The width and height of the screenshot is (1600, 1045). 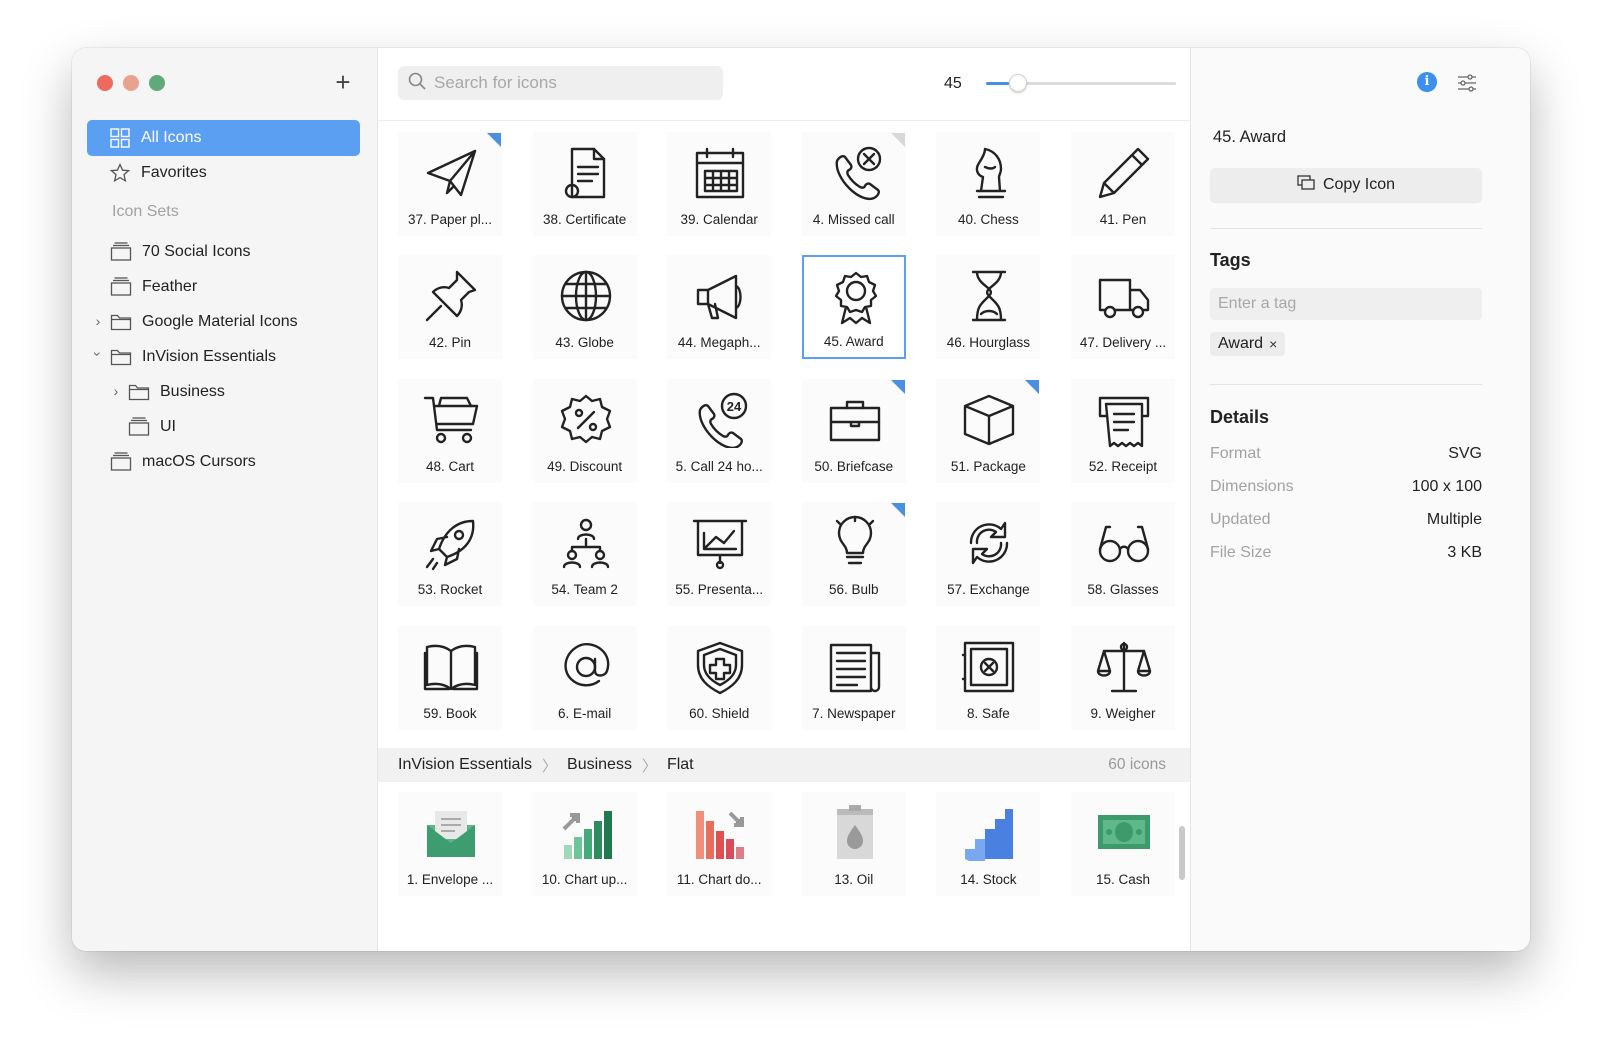 I want to click on chevron-down-icon: ›, so click(x=98, y=354).